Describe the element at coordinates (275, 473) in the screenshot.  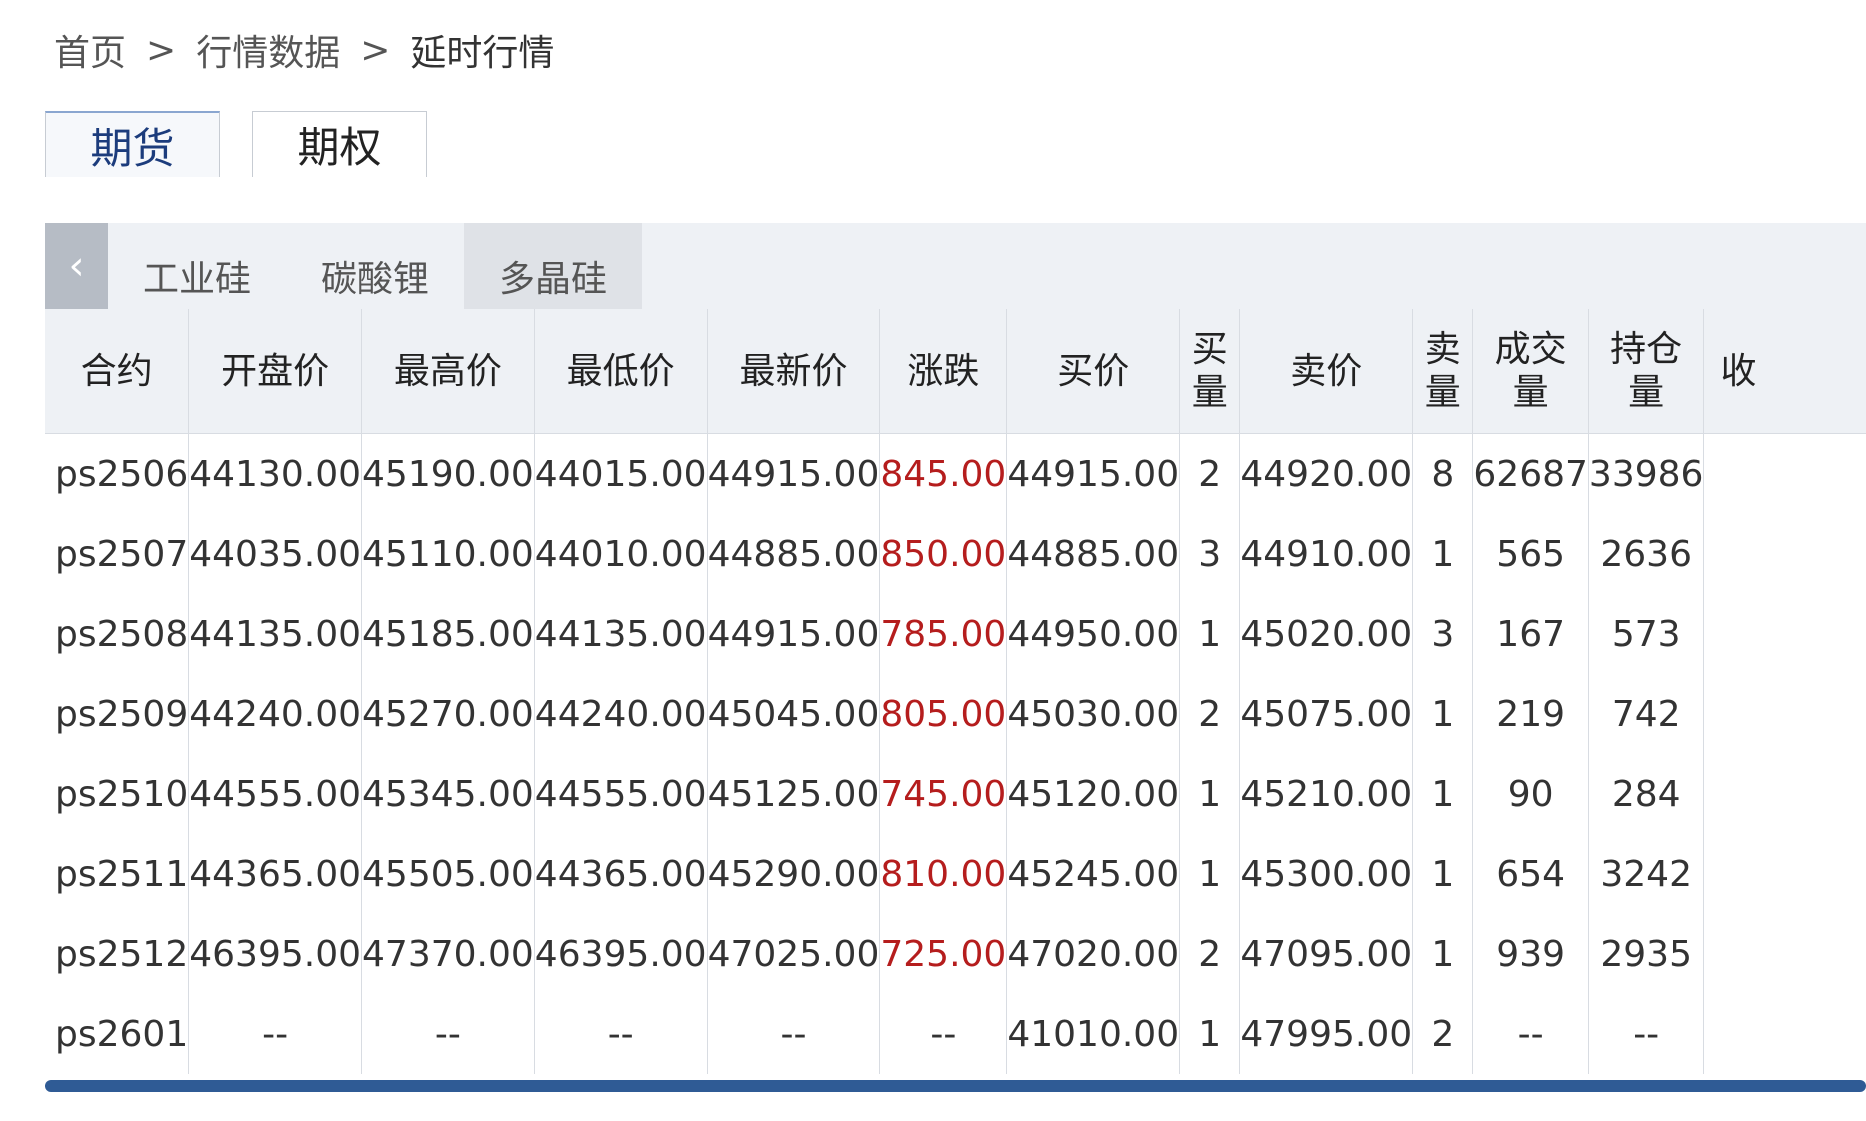
I see `col-open-cell: 44130.00` at that location.